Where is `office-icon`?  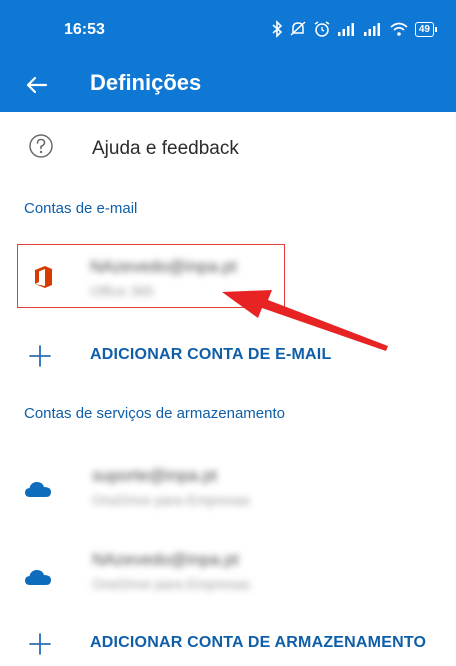
office-icon is located at coordinates (43, 277).